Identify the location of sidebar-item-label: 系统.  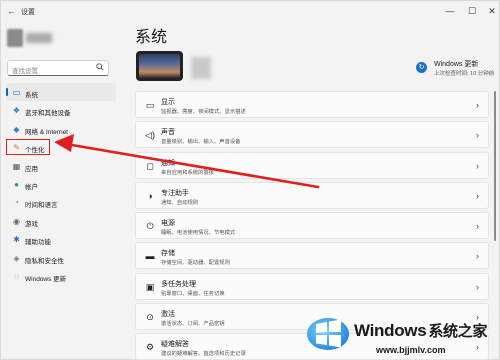
(31, 95).